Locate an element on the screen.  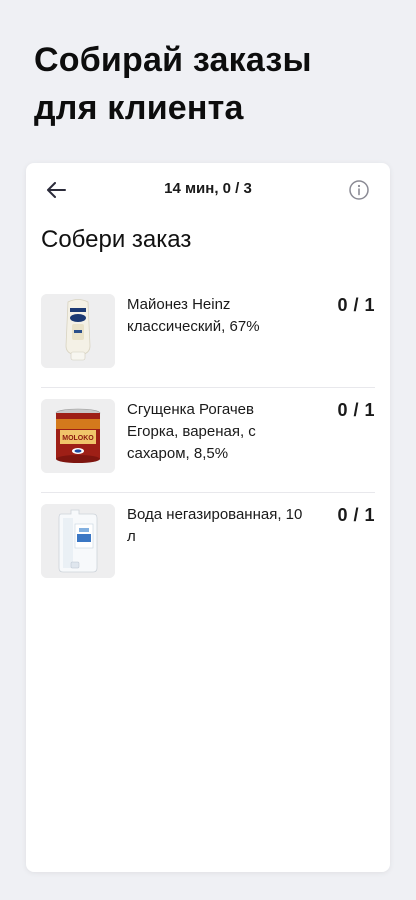
svg-text: MOLOKO is located at coordinates (78, 438).